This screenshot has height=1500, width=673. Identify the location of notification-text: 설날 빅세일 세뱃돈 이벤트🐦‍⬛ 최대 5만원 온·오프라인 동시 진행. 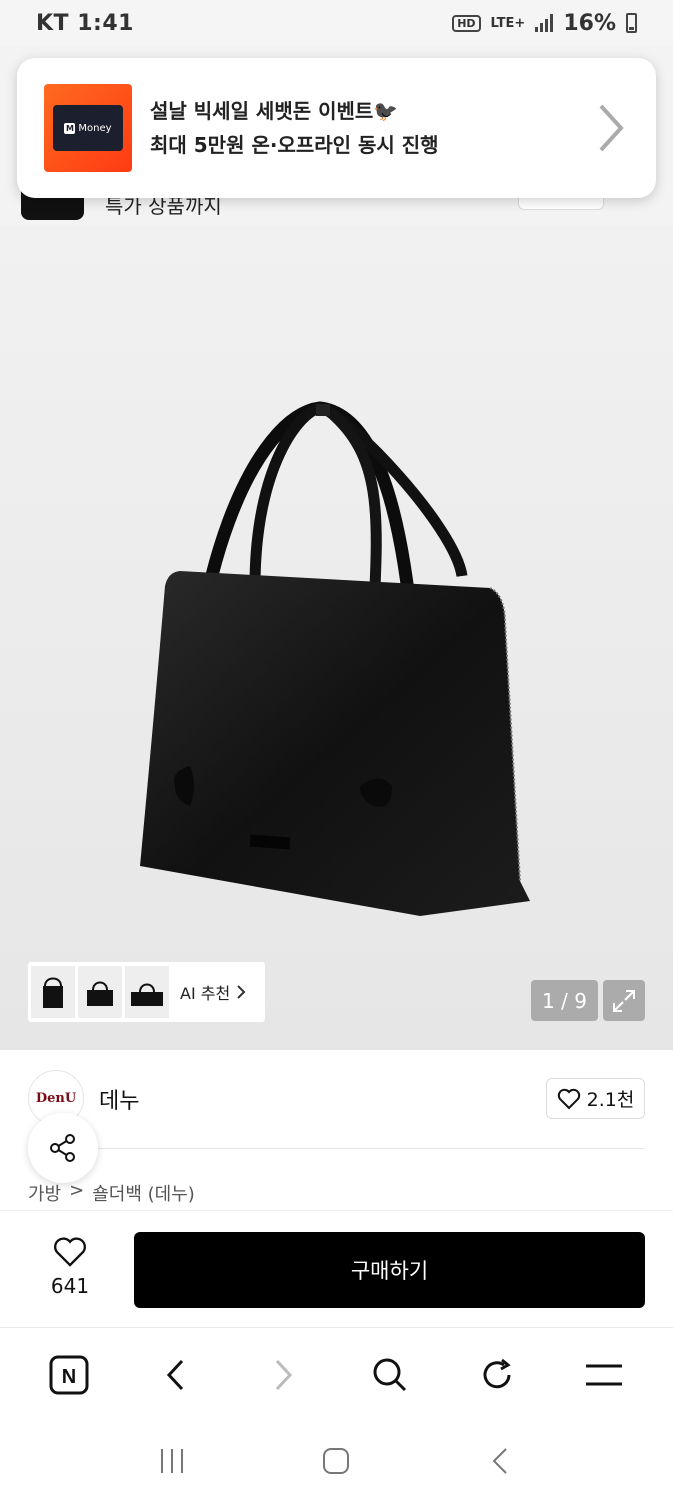
(294, 128).